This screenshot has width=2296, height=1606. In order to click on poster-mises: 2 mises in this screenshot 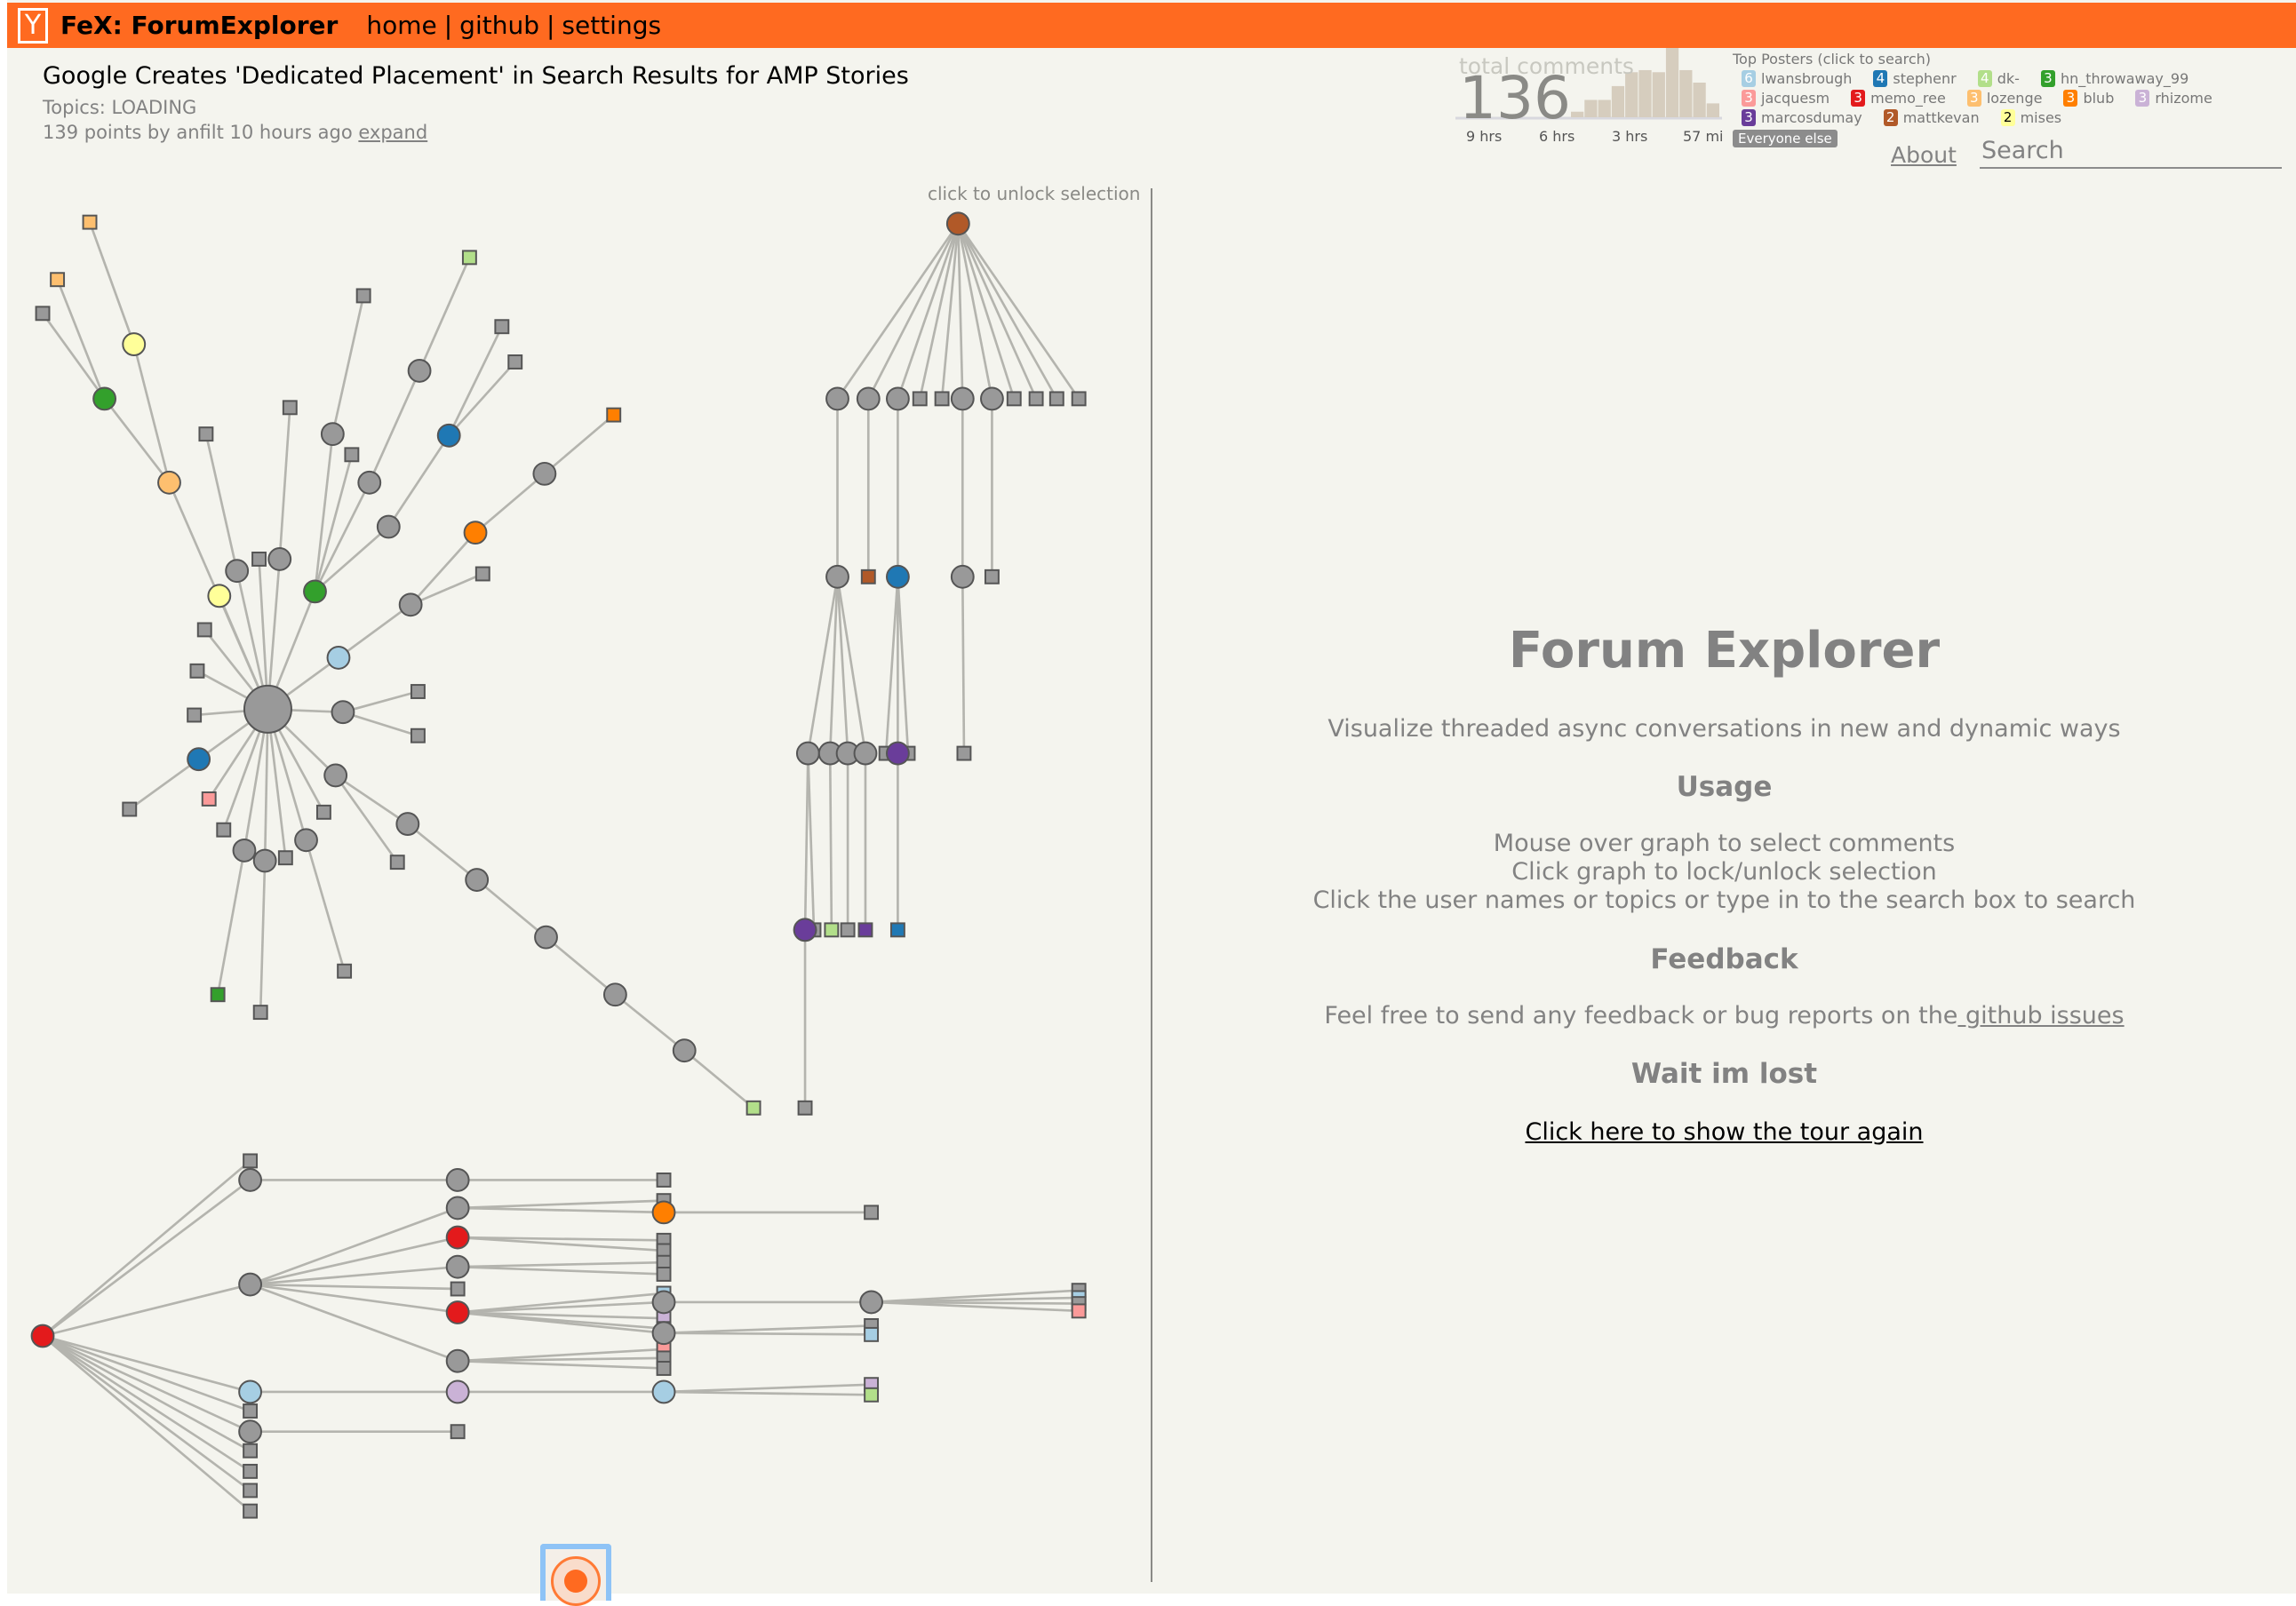, I will do `click(2031, 118)`.